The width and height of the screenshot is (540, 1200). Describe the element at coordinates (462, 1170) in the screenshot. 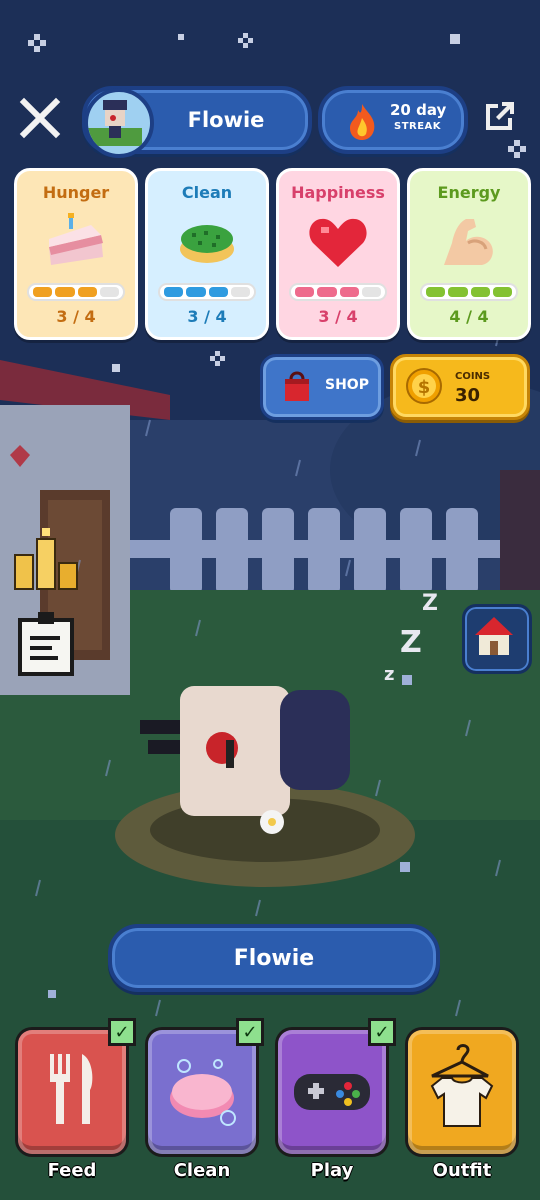

I see `outfit-label: Outfit` at that location.